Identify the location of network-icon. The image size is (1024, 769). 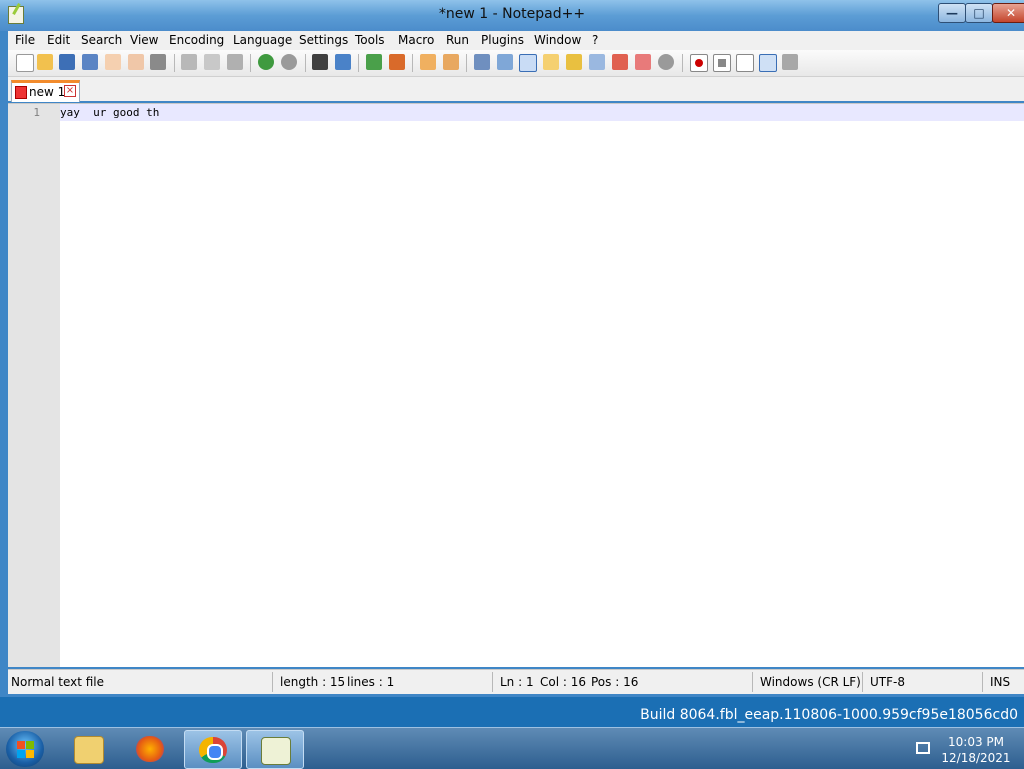
(923, 748).